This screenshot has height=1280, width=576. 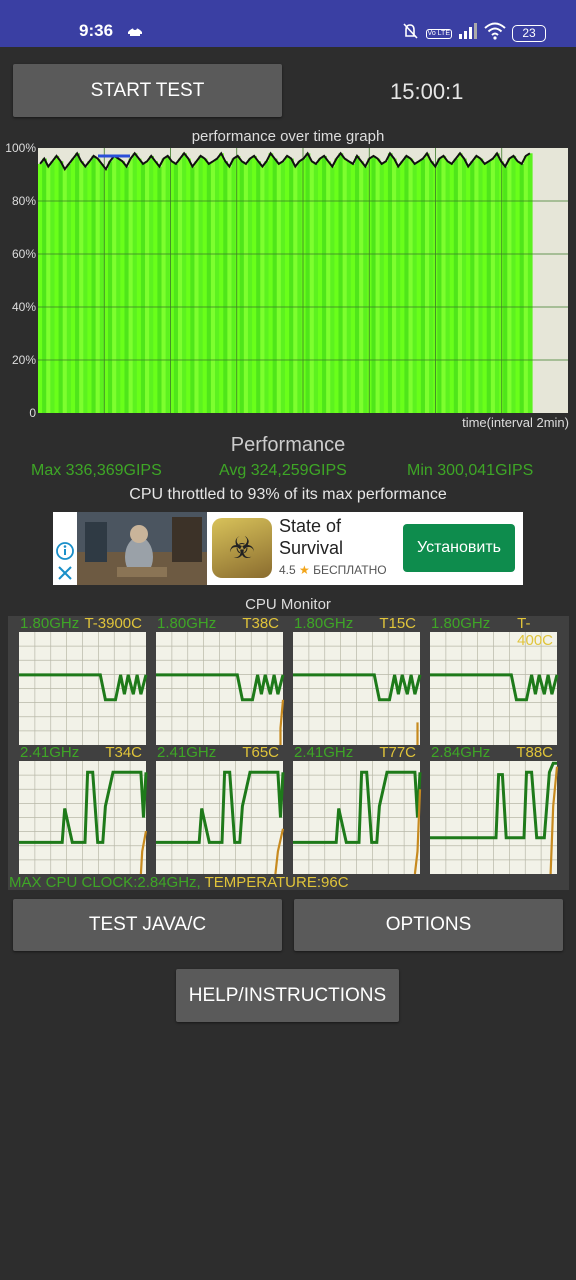 What do you see at coordinates (350, 570) in the screenshot?
I see `ad-price: БЕСПЛАТНО` at bounding box center [350, 570].